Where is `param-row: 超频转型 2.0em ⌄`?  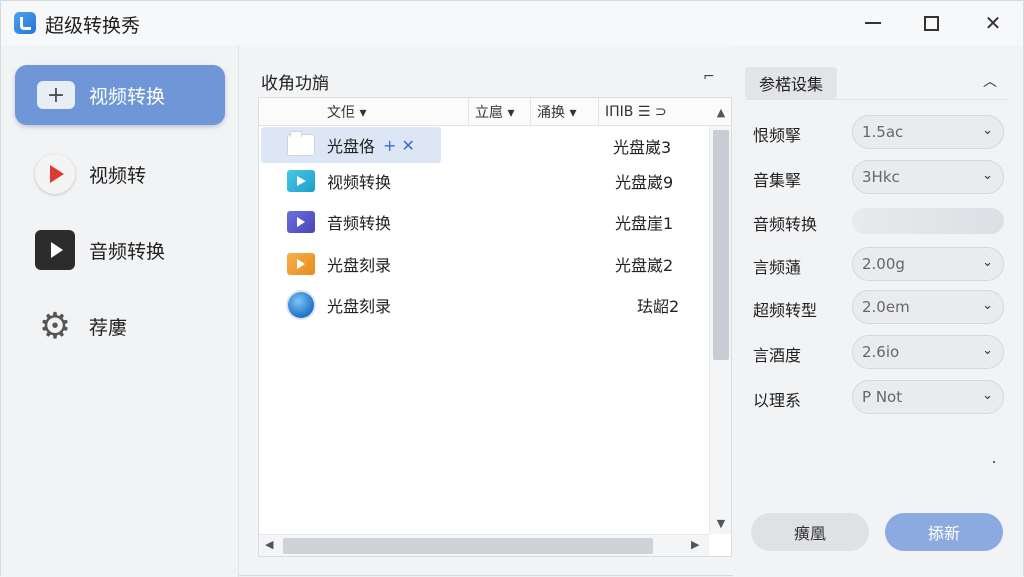
param-row: 超频转型 2.0em ⌄ is located at coordinates (881, 307).